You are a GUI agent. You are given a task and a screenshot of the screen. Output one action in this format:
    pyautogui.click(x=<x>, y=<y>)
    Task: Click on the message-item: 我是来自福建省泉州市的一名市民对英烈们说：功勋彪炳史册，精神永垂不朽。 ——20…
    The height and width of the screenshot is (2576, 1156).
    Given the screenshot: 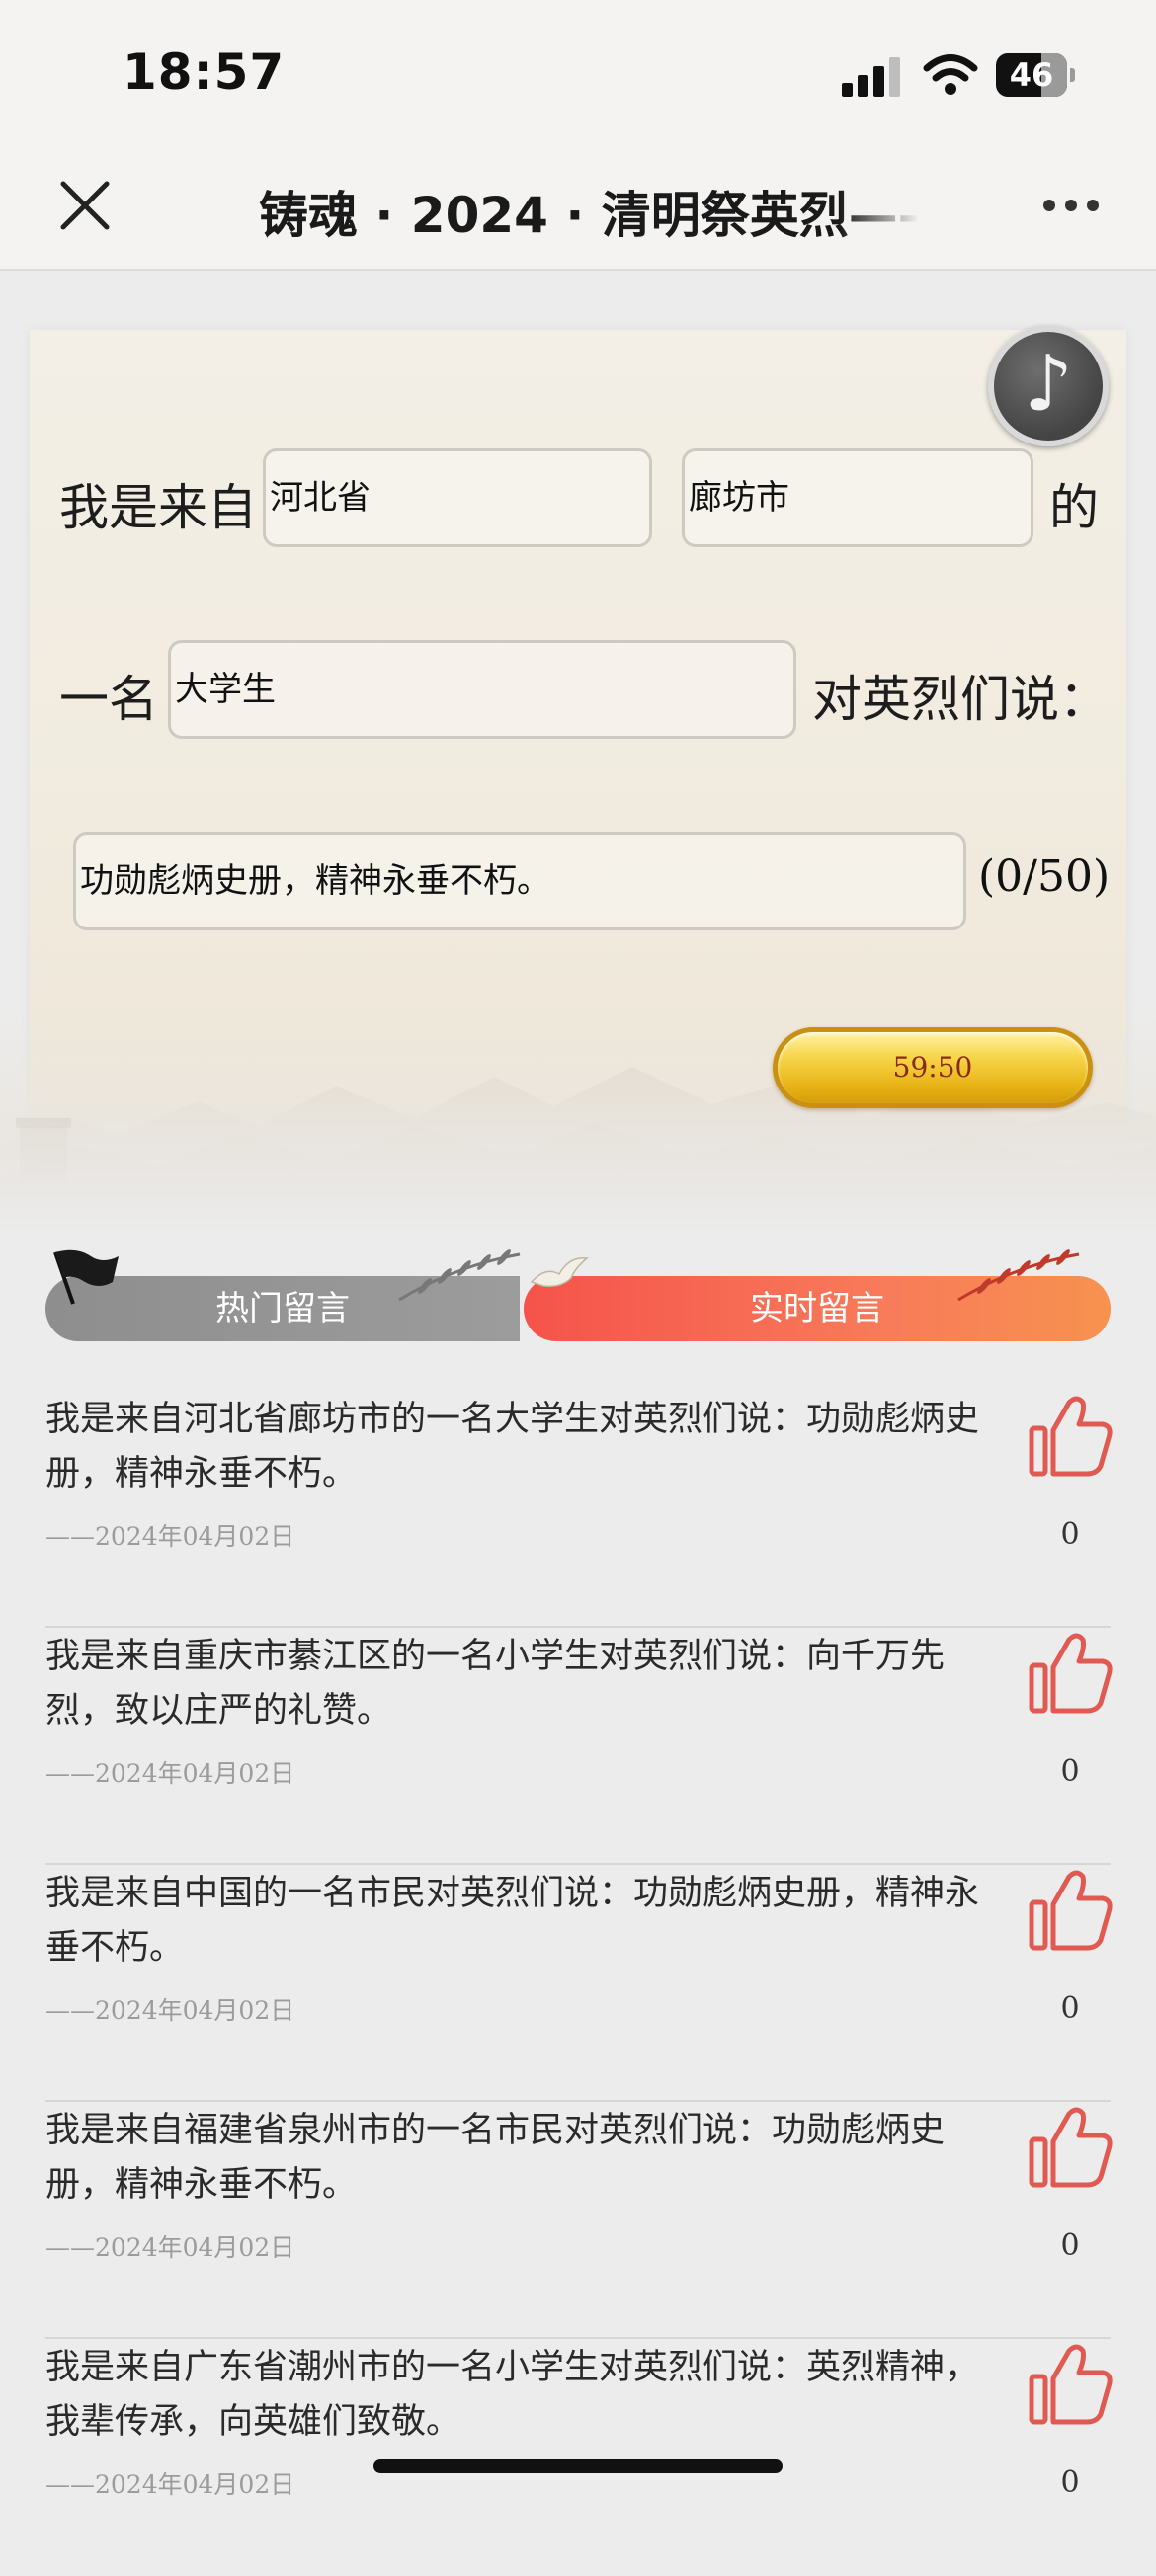 What is the action you would take?
    pyautogui.click(x=579, y=2221)
    